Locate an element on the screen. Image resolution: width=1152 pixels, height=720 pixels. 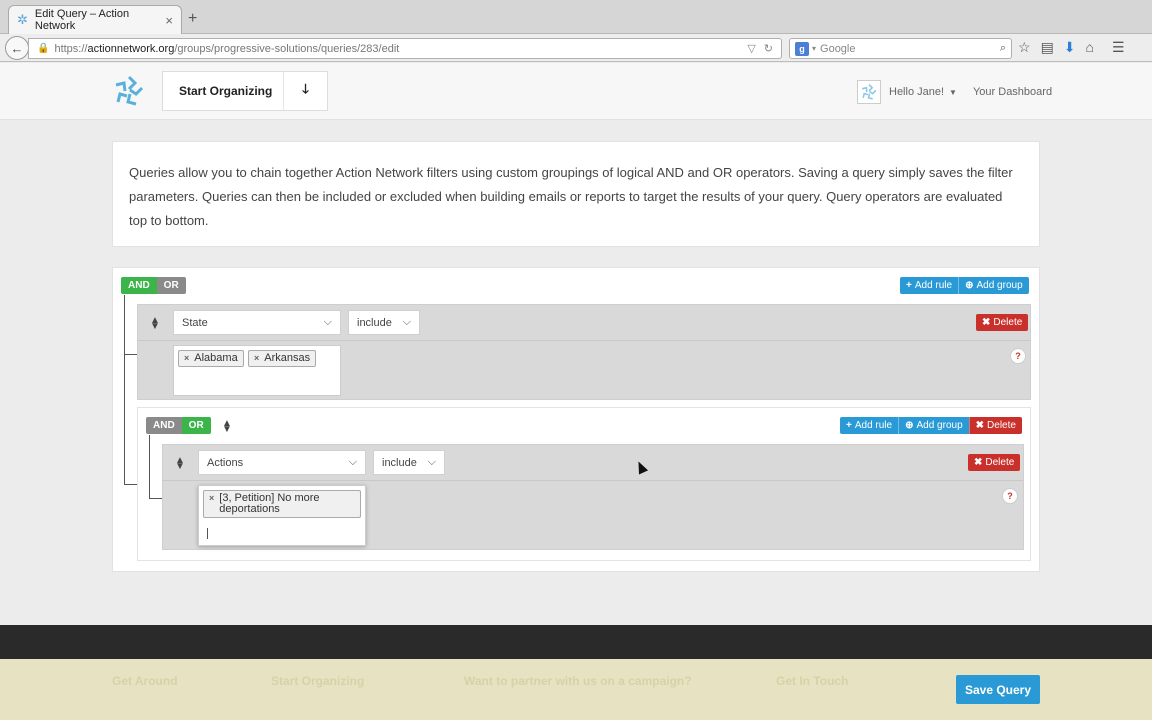
save-query-button: Save Query is located at coordinates (998, 689).